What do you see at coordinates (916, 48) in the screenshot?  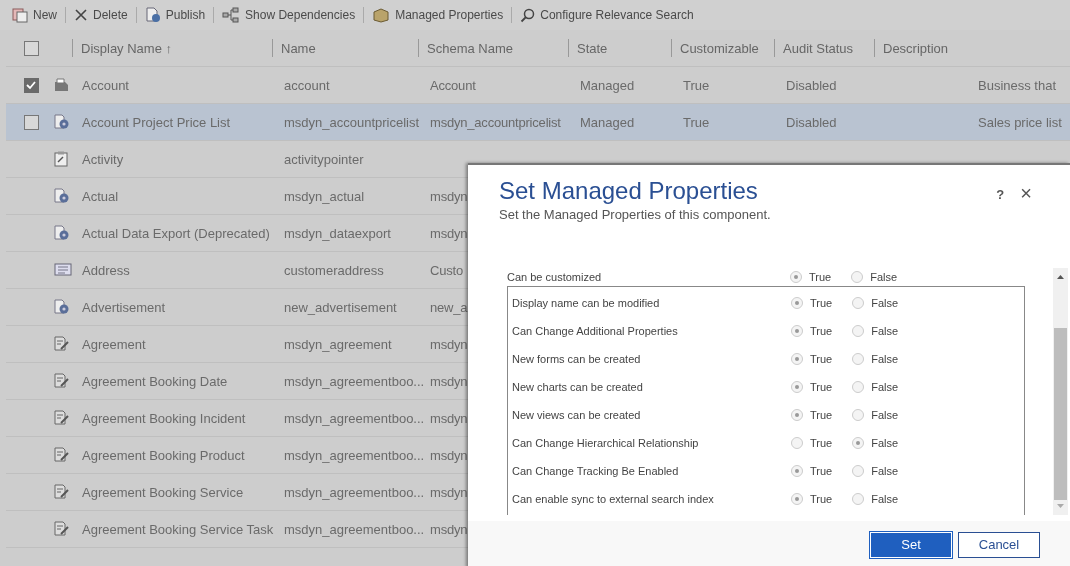 I see `column-header: Description` at bounding box center [916, 48].